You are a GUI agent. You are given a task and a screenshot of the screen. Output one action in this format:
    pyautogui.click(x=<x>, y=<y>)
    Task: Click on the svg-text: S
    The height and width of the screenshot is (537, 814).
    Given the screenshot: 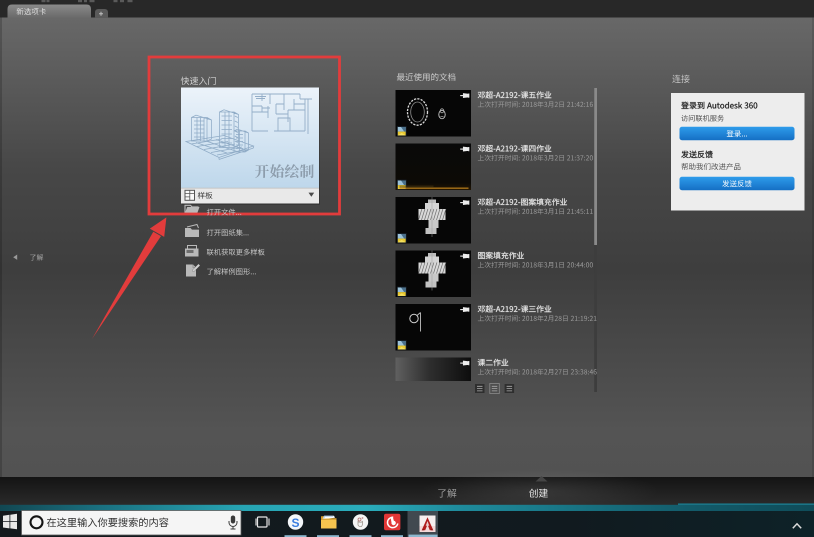 What is the action you would take?
    pyautogui.click(x=295, y=523)
    